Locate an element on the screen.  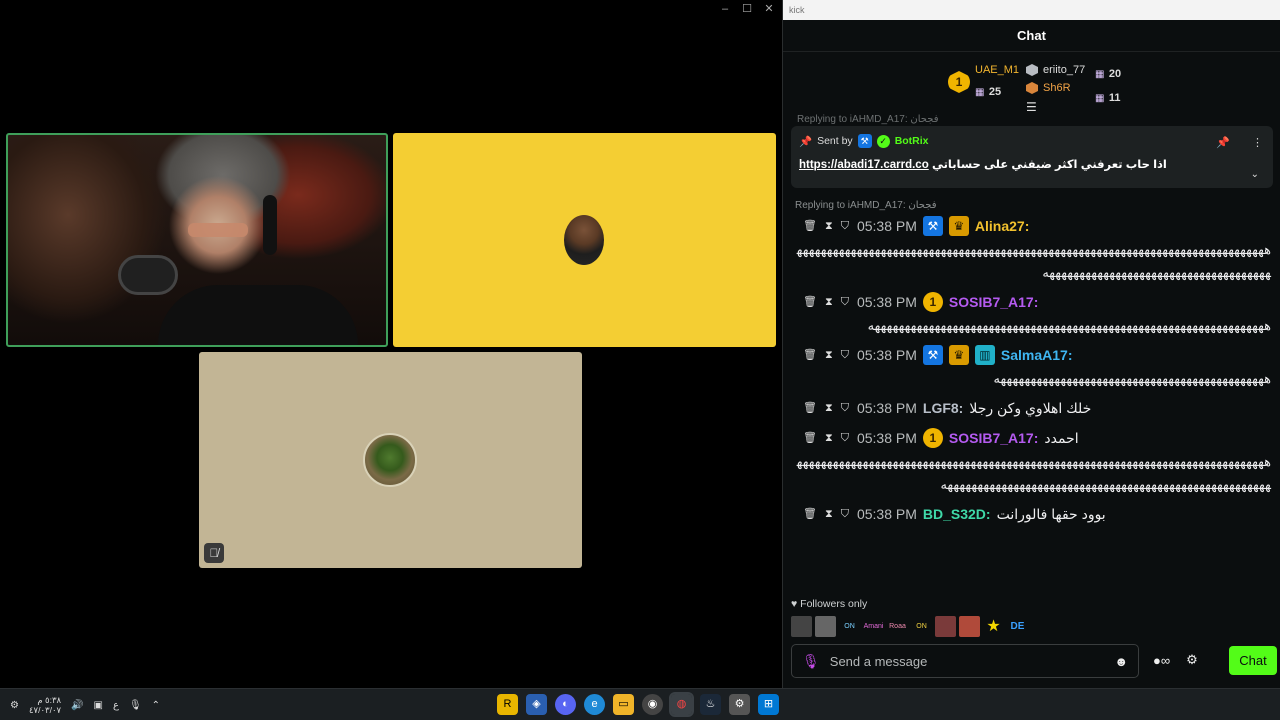
edge-icon: e is located at coordinates (594, 704).